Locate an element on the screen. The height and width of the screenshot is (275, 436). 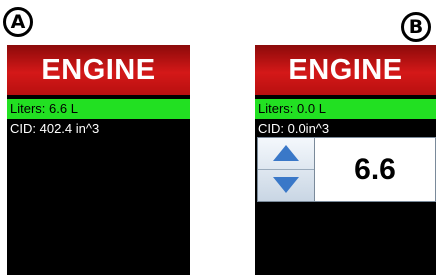
panel-b-badge-letter: B is located at coordinates (416, 27).